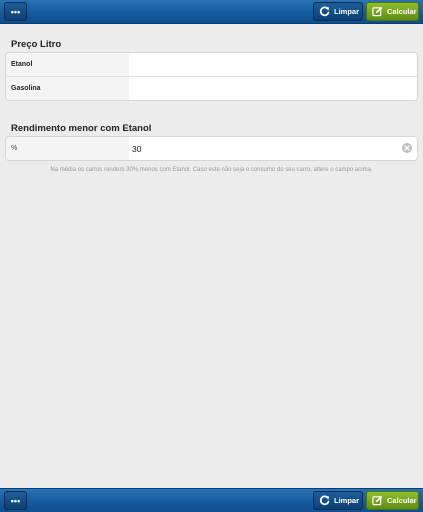  Describe the element at coordinates (273, 148) in the screenshot. I see `percent-input` at that location.